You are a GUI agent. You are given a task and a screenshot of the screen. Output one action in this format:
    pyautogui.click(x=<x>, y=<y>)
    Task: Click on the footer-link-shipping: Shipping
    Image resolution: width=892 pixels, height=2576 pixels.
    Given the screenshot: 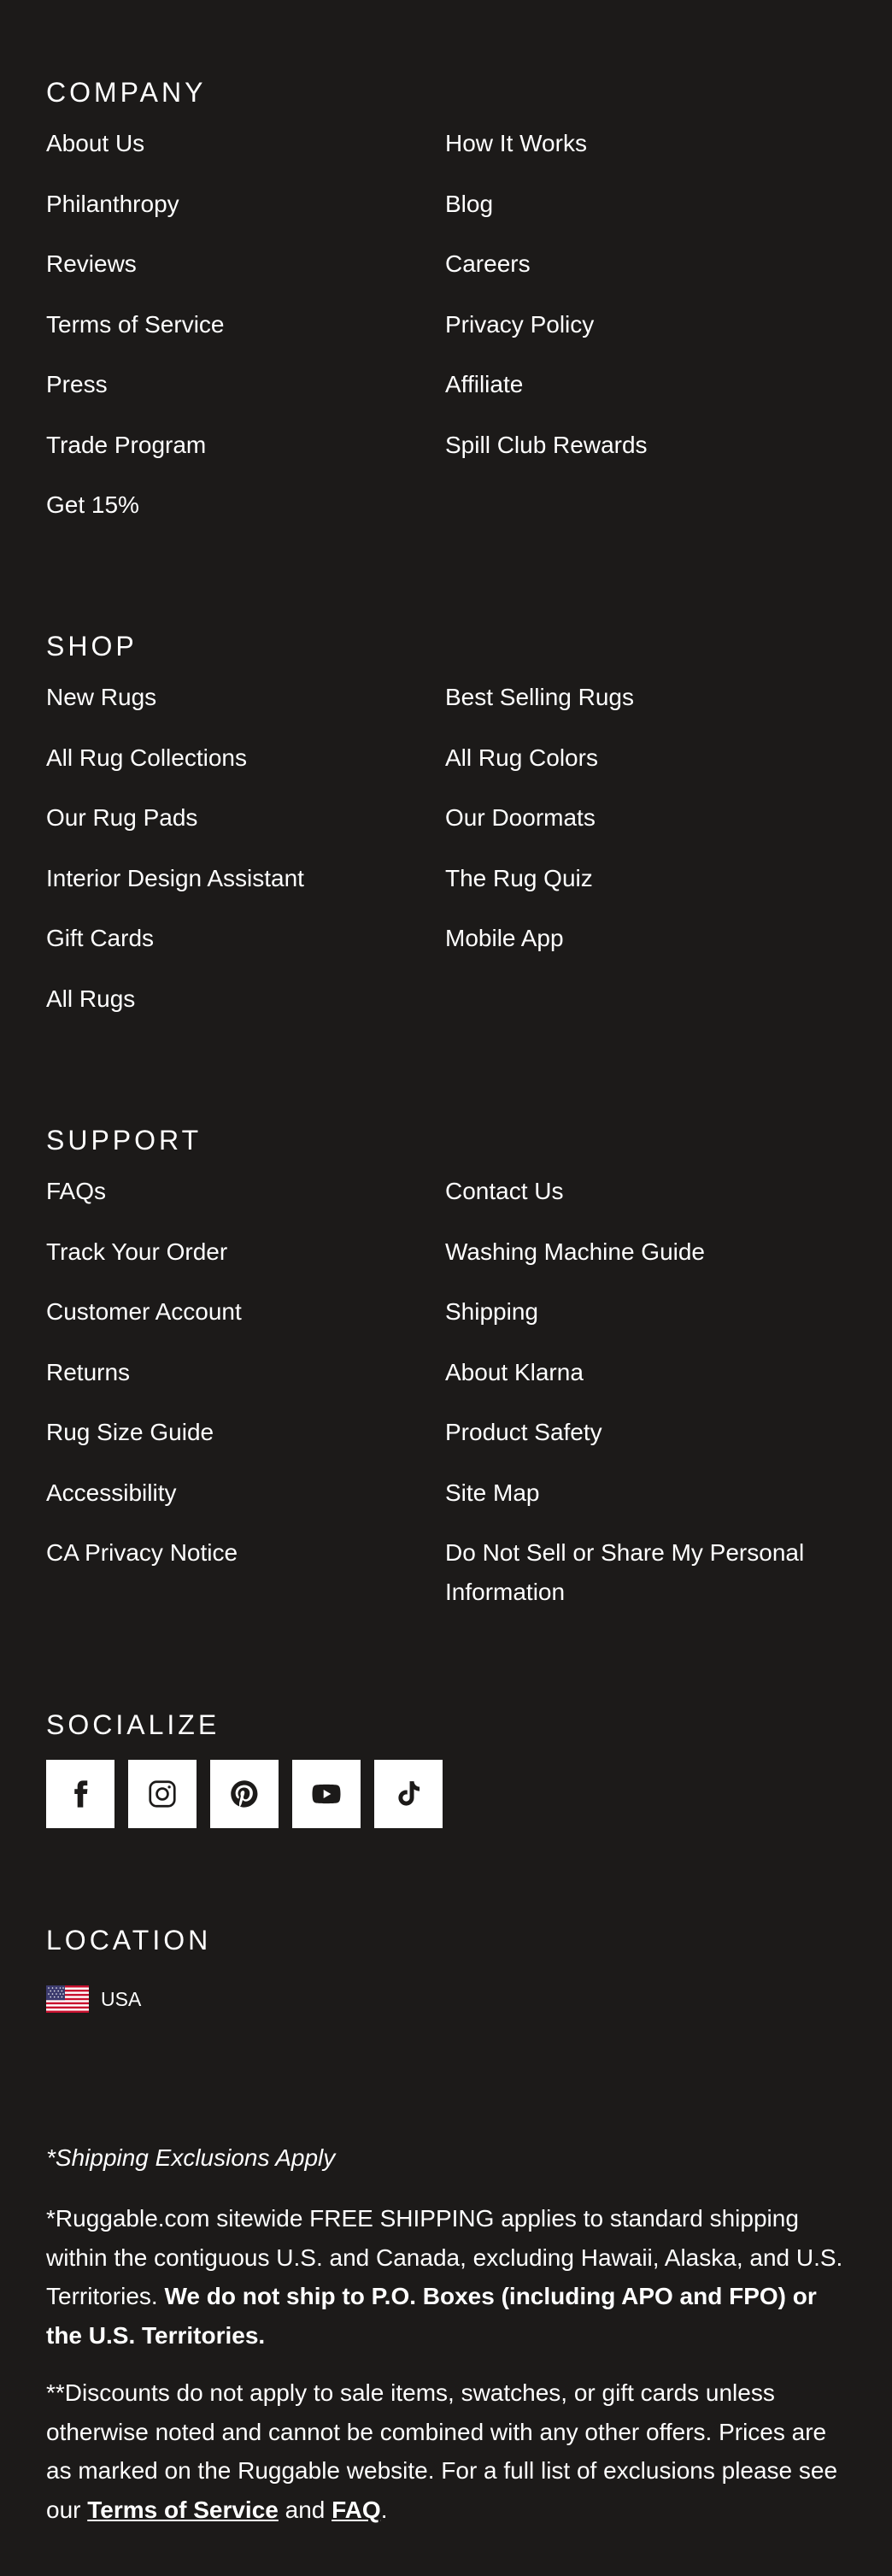 What is the action you would take?
    pyautogui.click(x=644, y=1322)
    